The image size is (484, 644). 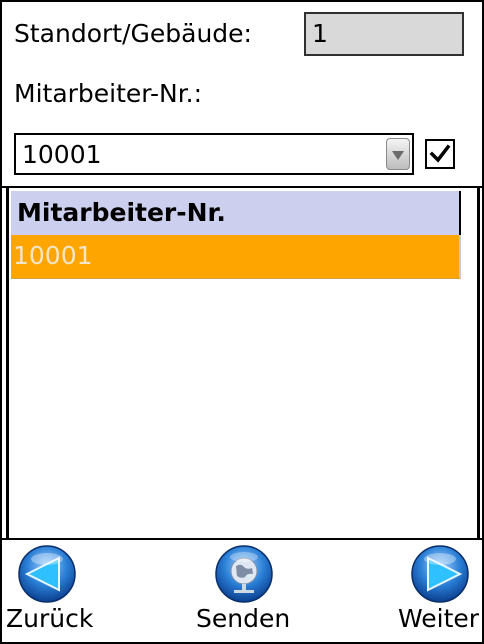 What do you see at coordinates (243, 618) in the screenshot?
I see `send-button-label: Senden` at bounding box center [243, 618].